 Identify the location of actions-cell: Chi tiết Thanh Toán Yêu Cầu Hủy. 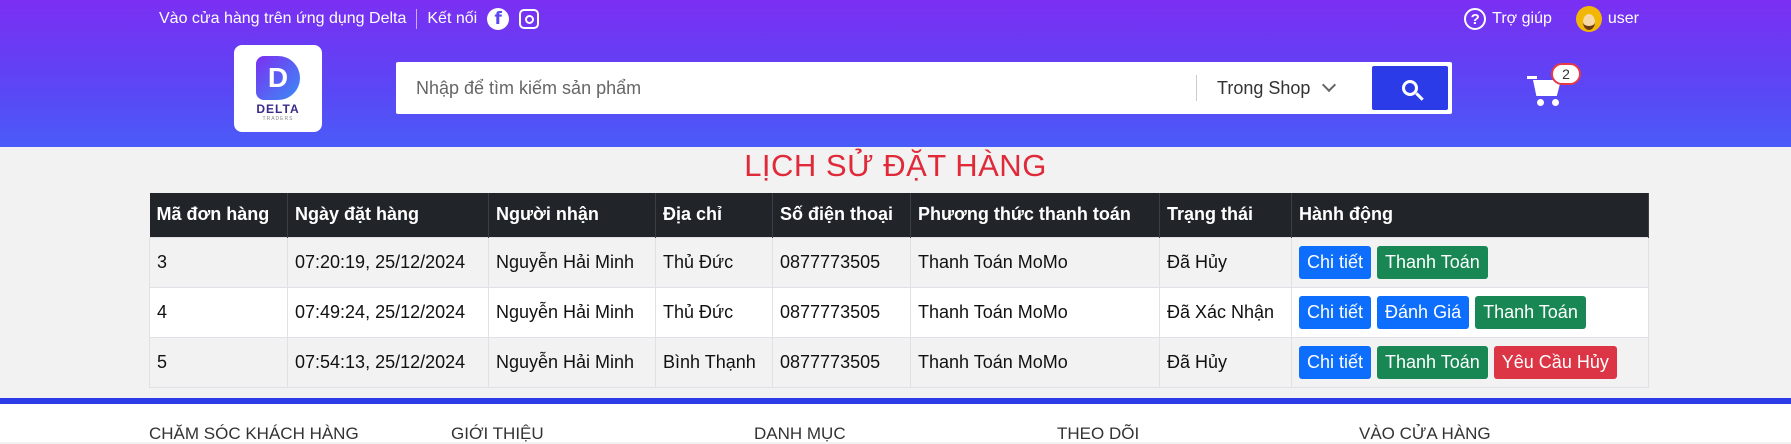
(1470, 362).